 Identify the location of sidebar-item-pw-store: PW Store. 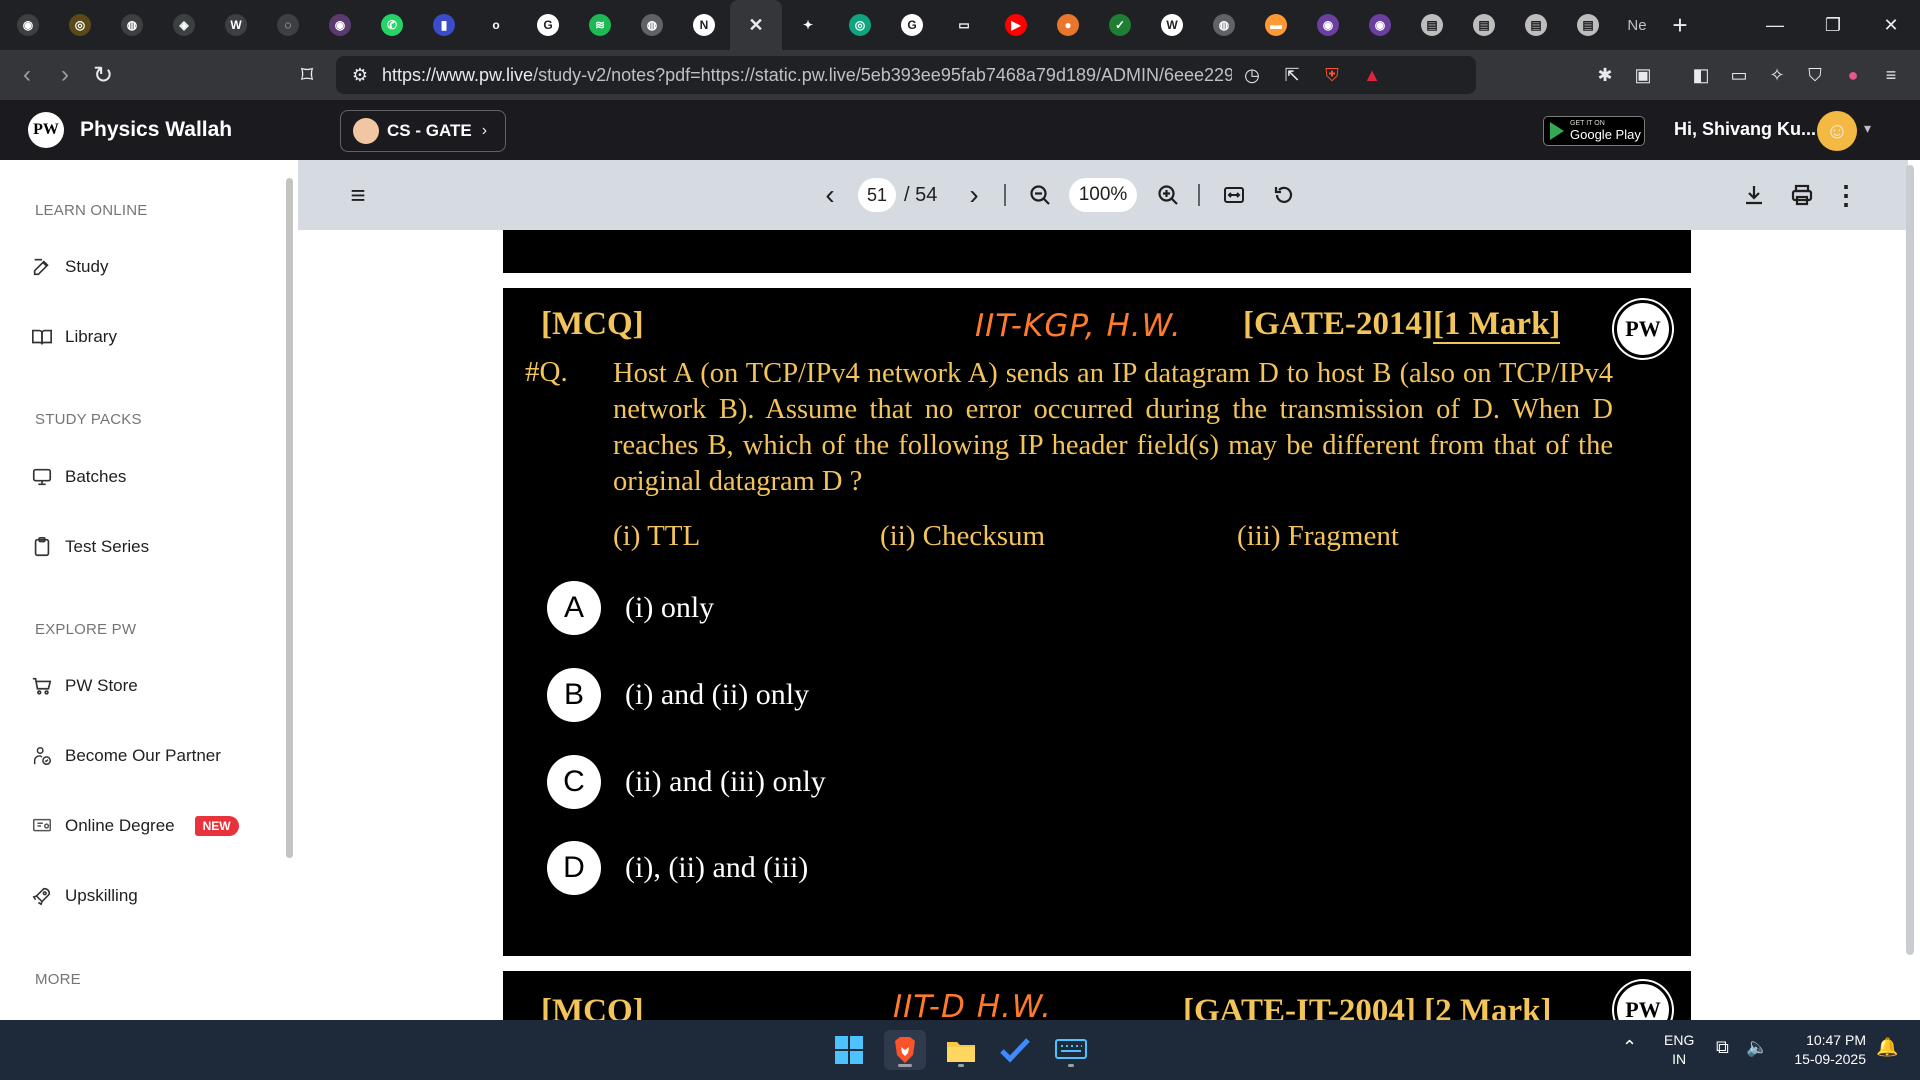
(150, 686).